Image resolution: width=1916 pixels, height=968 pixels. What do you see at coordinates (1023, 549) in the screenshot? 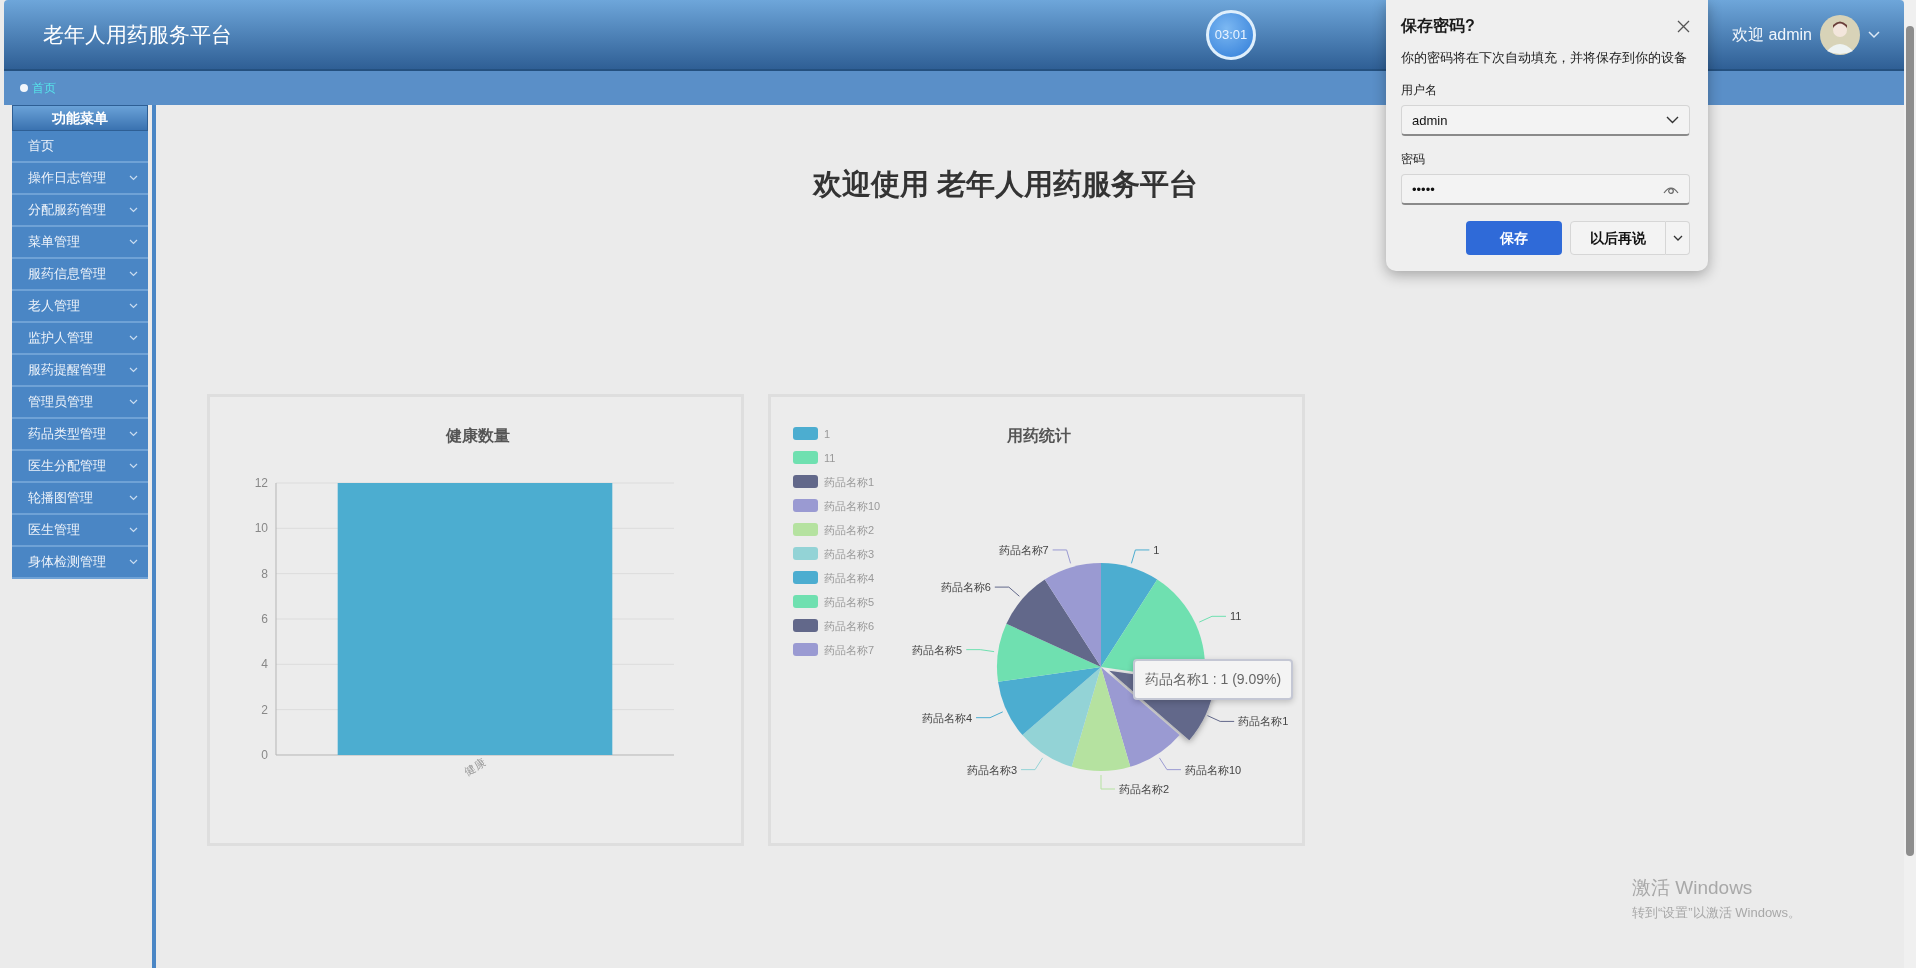
I see `slice-label: 药品名称7` at bounding box center [1023, 549].